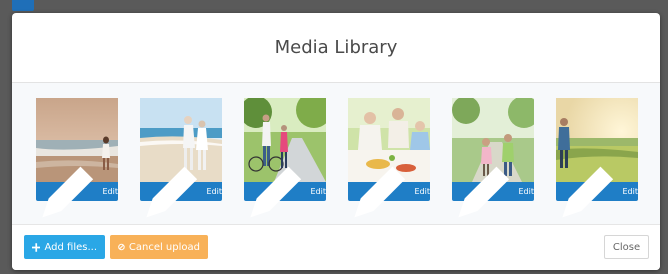 Image resolution: width=668 pixels, height=274 pixels. I want to click on modal-title: Media Library, so click(336, 47).